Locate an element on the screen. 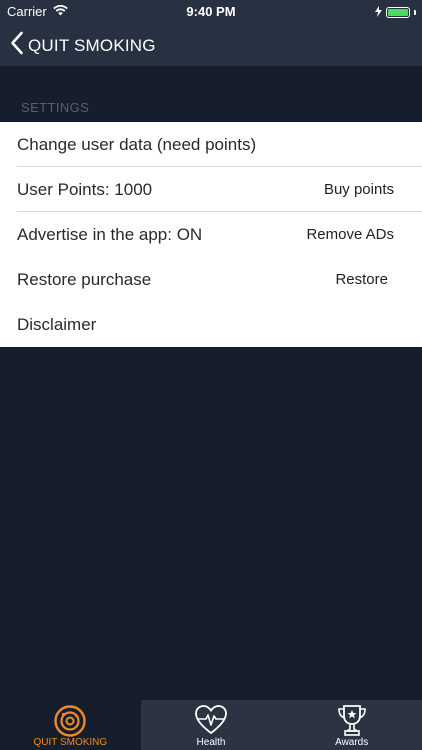 The width and height of the screenshot is (422, 750). back-button: QUIT SMOKING is located at coordinates (83, 45).